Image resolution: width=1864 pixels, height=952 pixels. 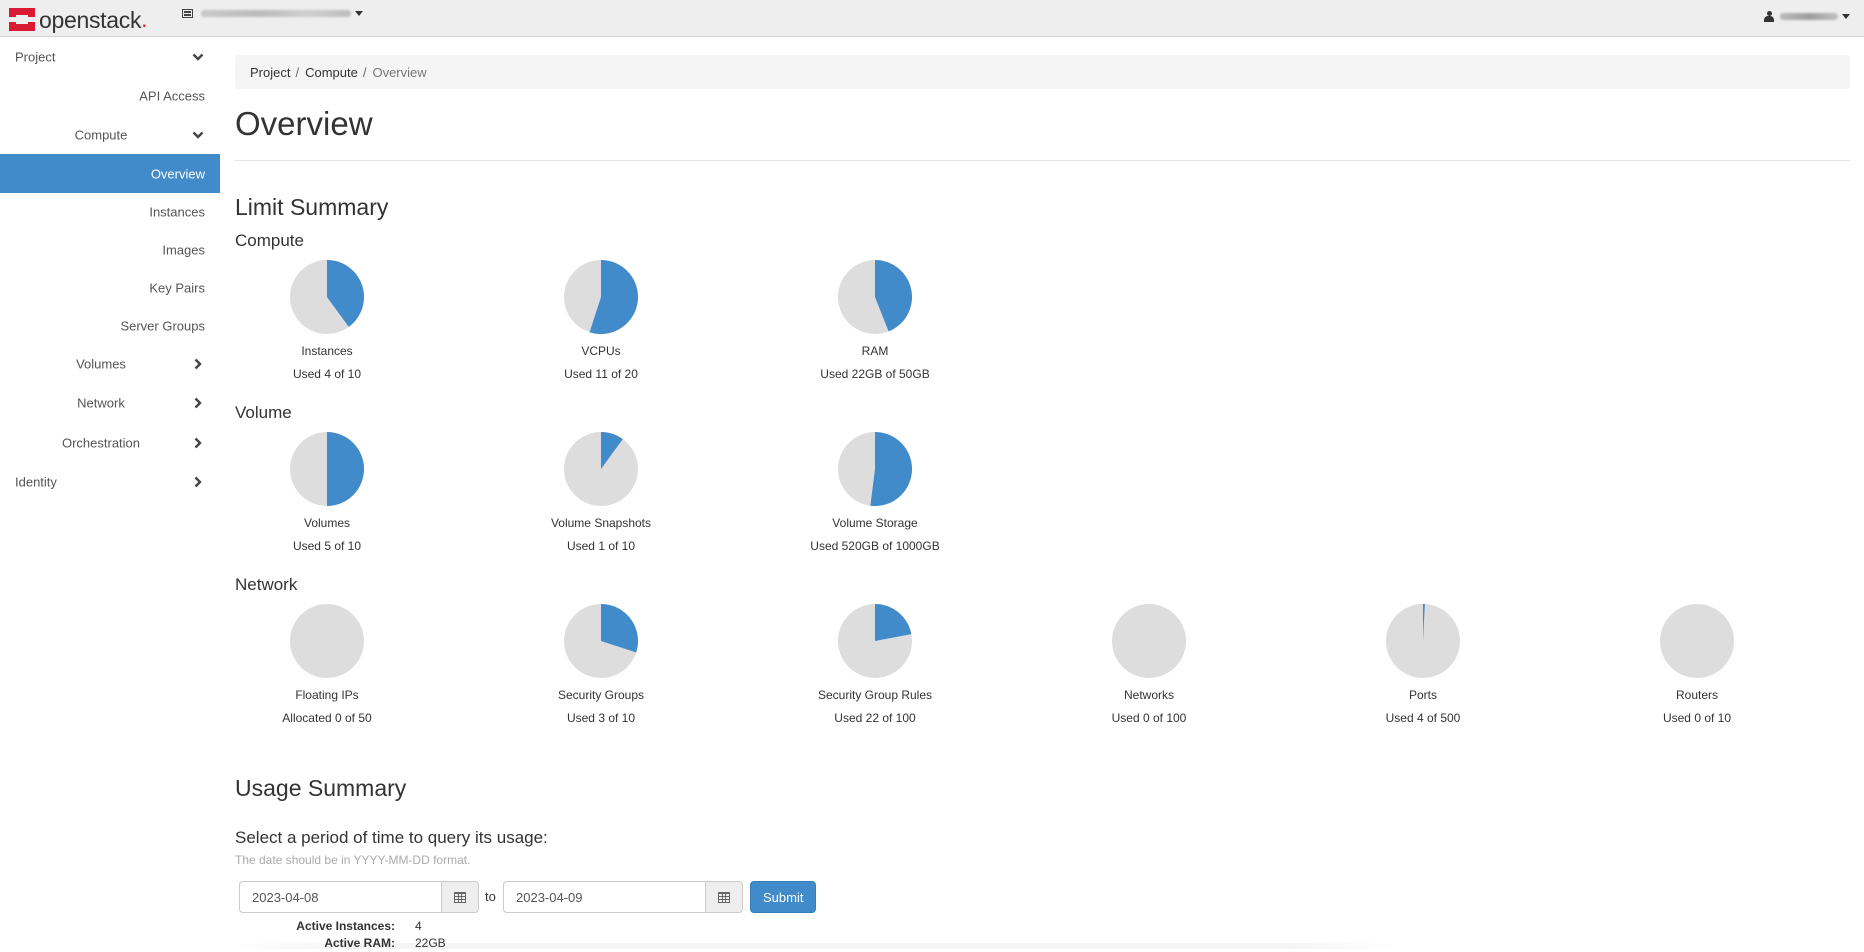 I want to click on sidebar-item-label: Server Groups, so click(x=162, y=326).